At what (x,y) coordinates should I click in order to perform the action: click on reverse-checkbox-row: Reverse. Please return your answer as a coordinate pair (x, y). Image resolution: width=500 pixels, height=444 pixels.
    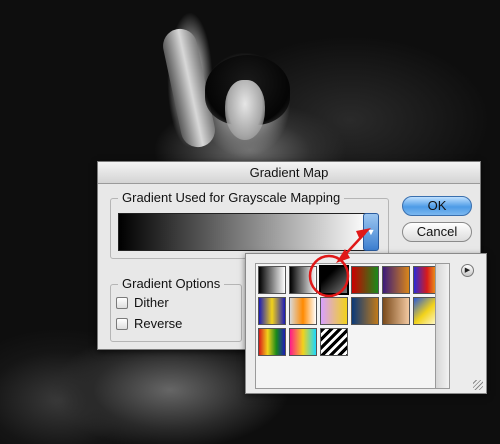
    Looking at the image, I should click on (149, 323).